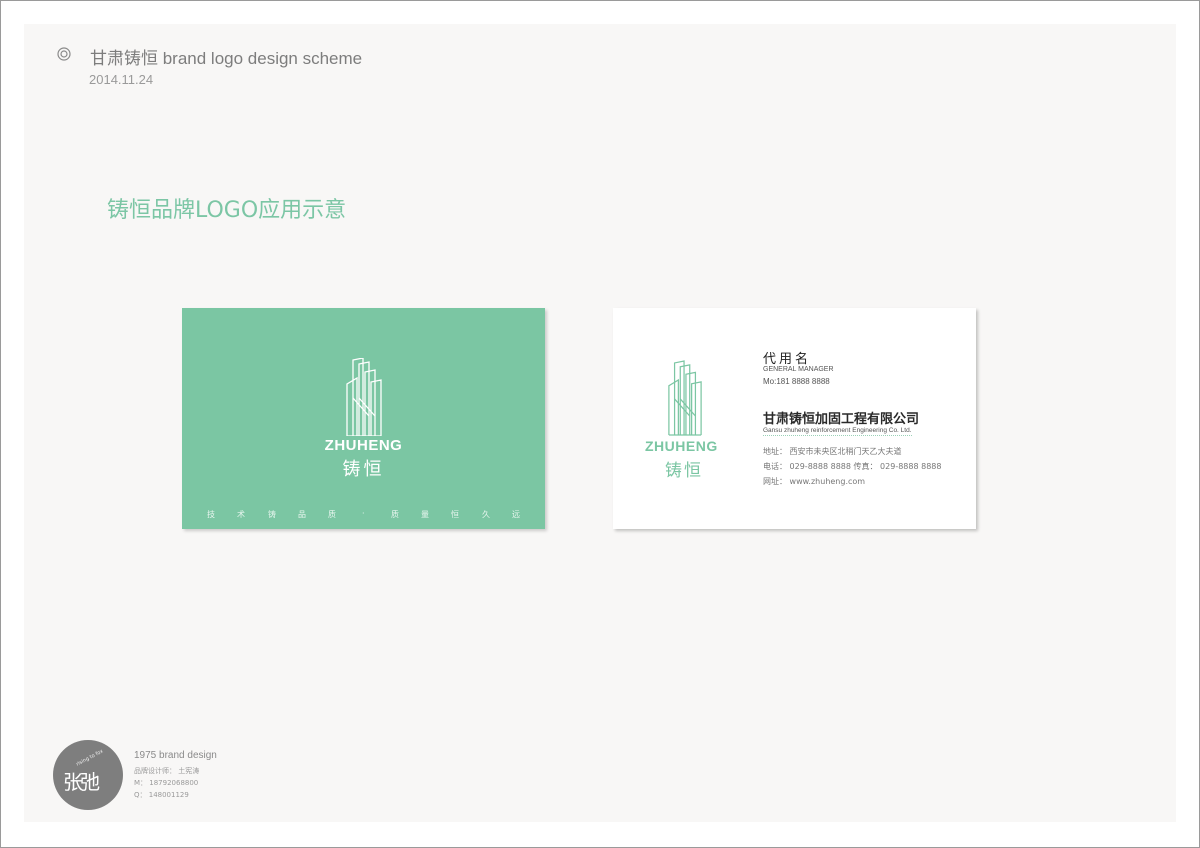  Describe the element at coordinates (425, 514) in the screenshot. I see `slogan-char: 量` at that location.